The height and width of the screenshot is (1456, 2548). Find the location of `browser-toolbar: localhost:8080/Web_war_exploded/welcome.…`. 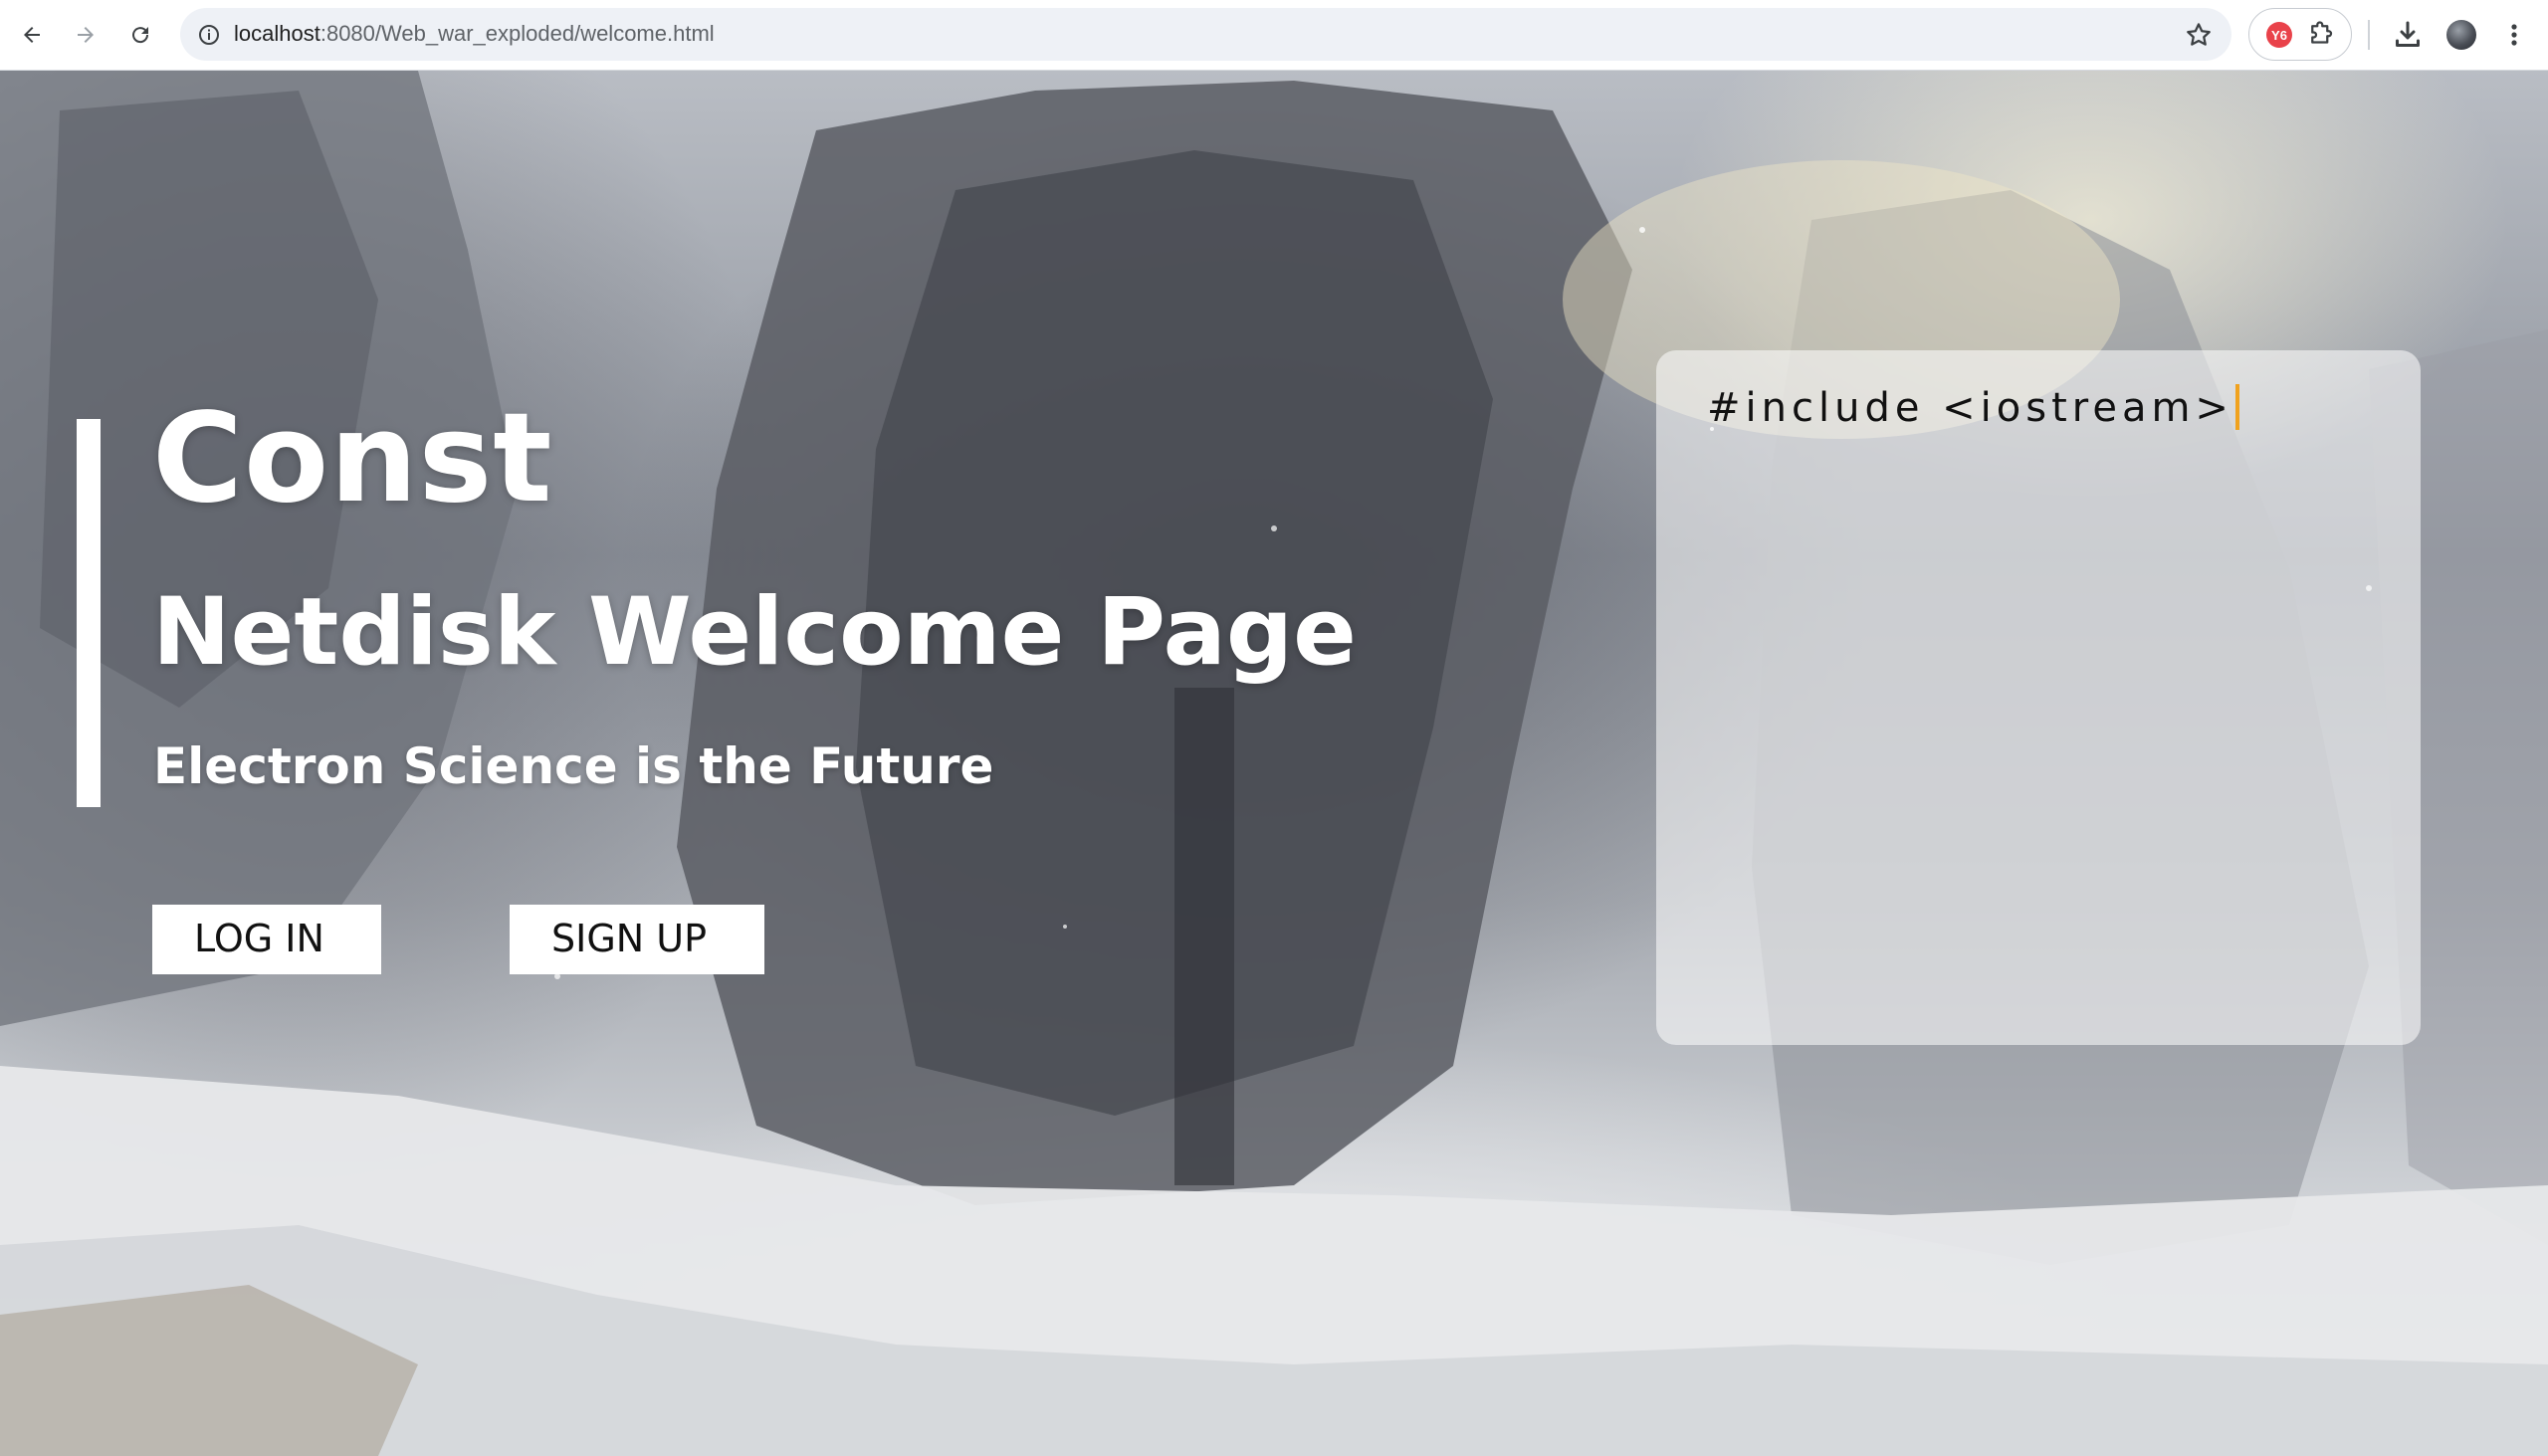

browser-toolbar: localhost:8080/Web_war_exploded/welcome.… is located at coordinates (1274, 35).